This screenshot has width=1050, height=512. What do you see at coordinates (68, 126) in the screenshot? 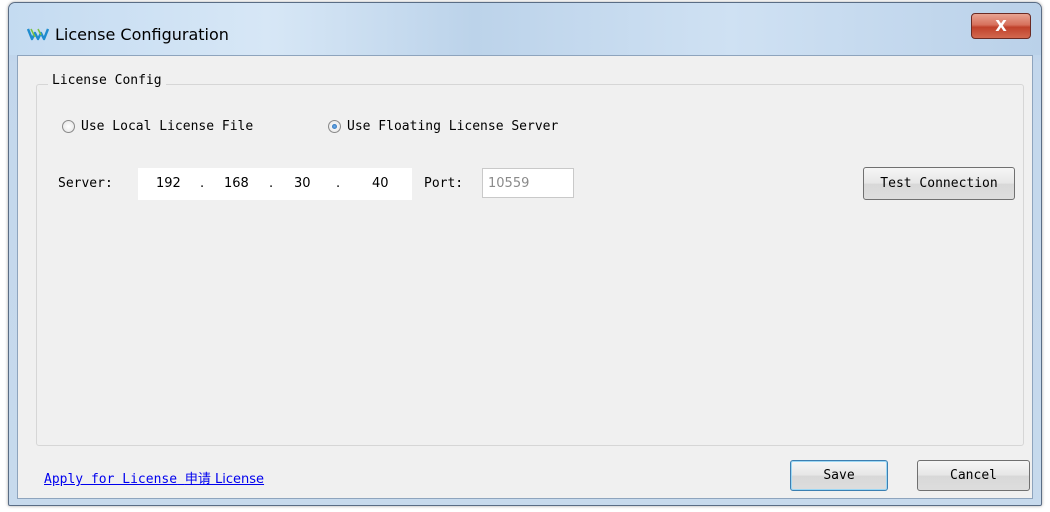
I see `radio-local-indicator` at bounding box center [68, 126].